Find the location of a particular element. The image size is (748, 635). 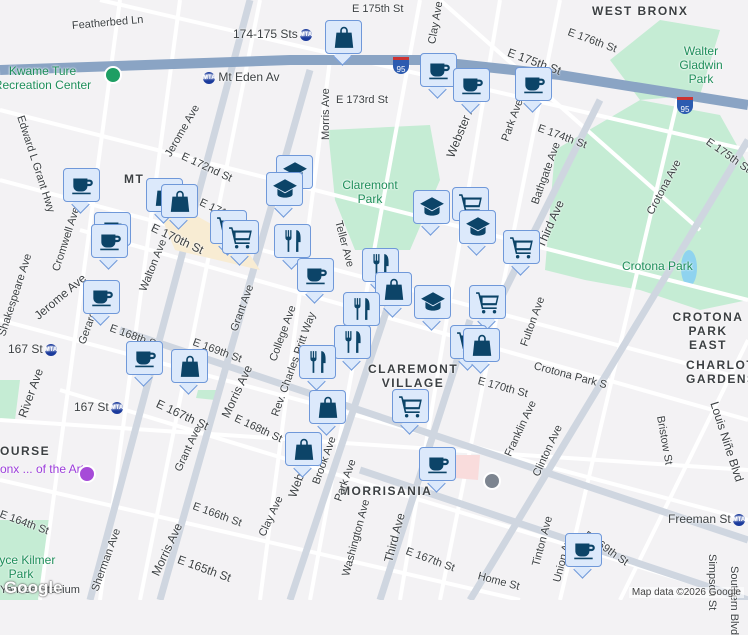

poi-label-bronx-arts: The Bronx ... of the Arts is located at coordinates (45, 469).